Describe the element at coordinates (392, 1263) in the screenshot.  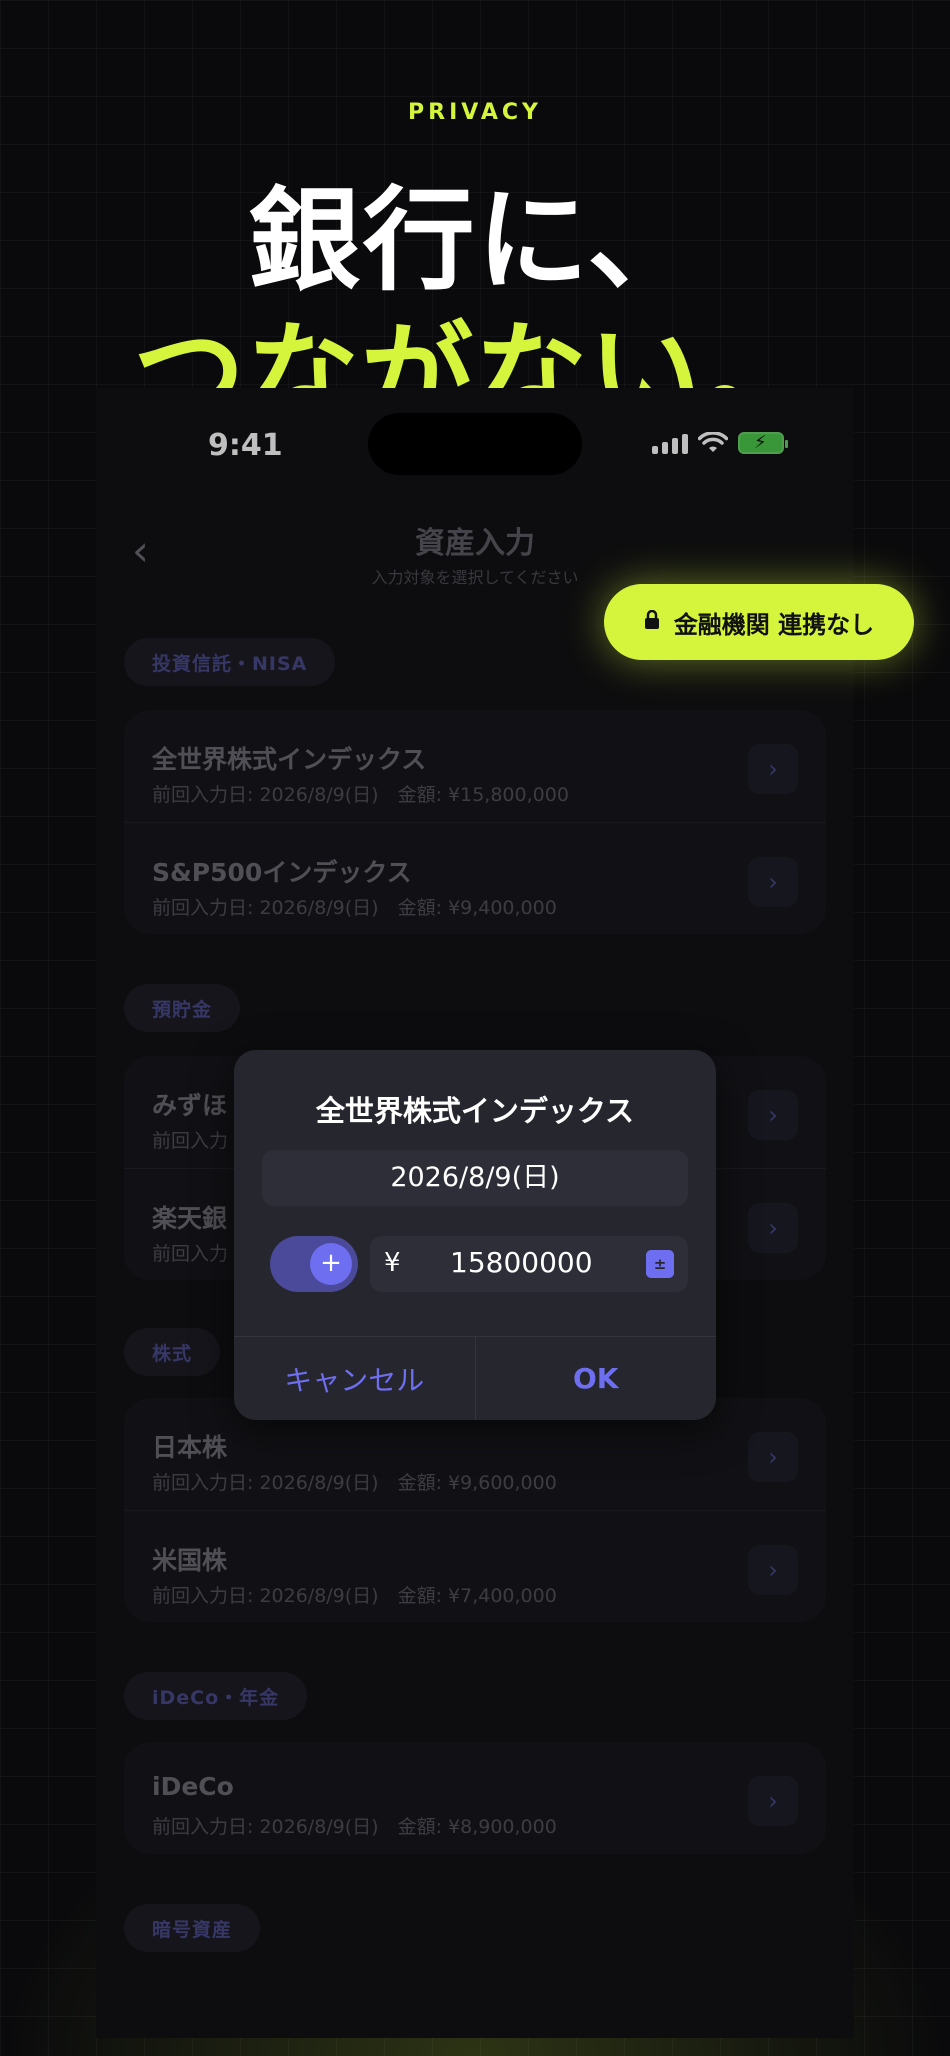
I see `currency-symbol: ¥` at that location.